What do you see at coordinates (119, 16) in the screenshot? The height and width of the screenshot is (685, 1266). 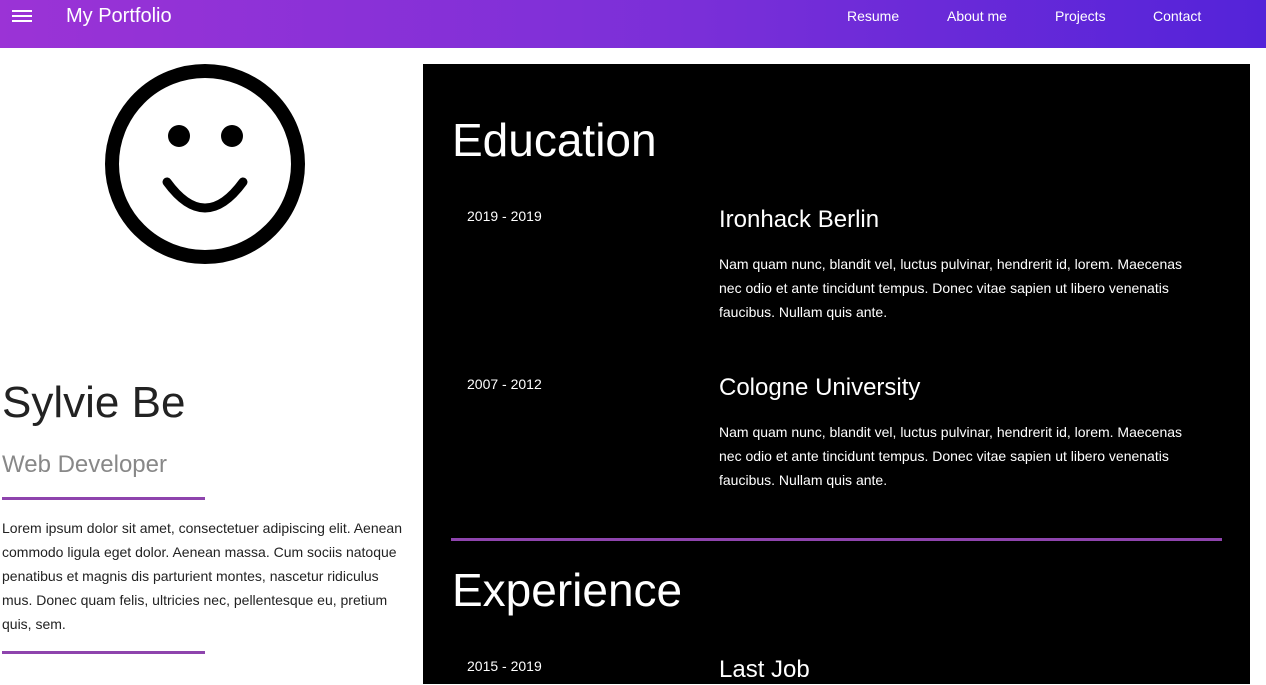 I see `site-title: My Portfolio` at bounding box center [119, 16].